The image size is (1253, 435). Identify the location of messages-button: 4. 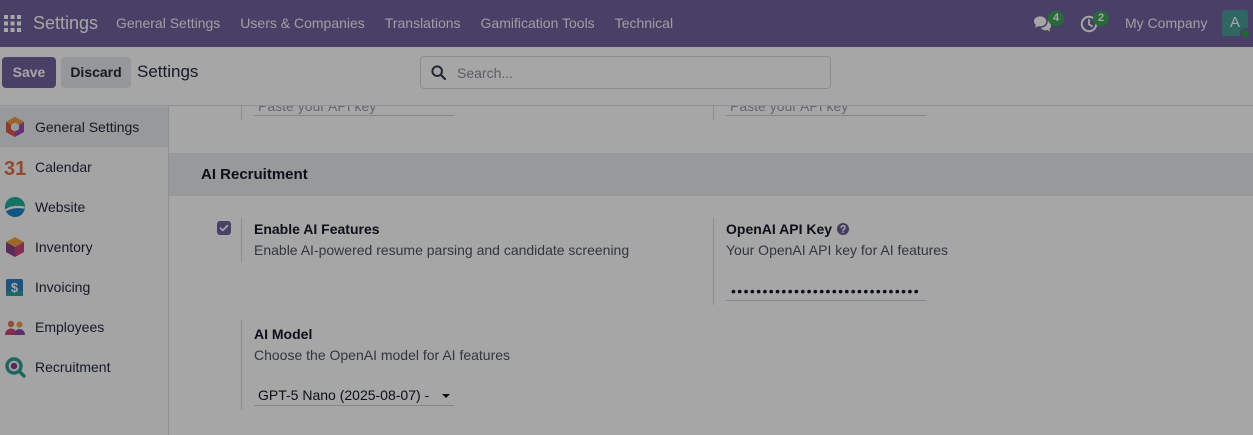
(1049, 23).